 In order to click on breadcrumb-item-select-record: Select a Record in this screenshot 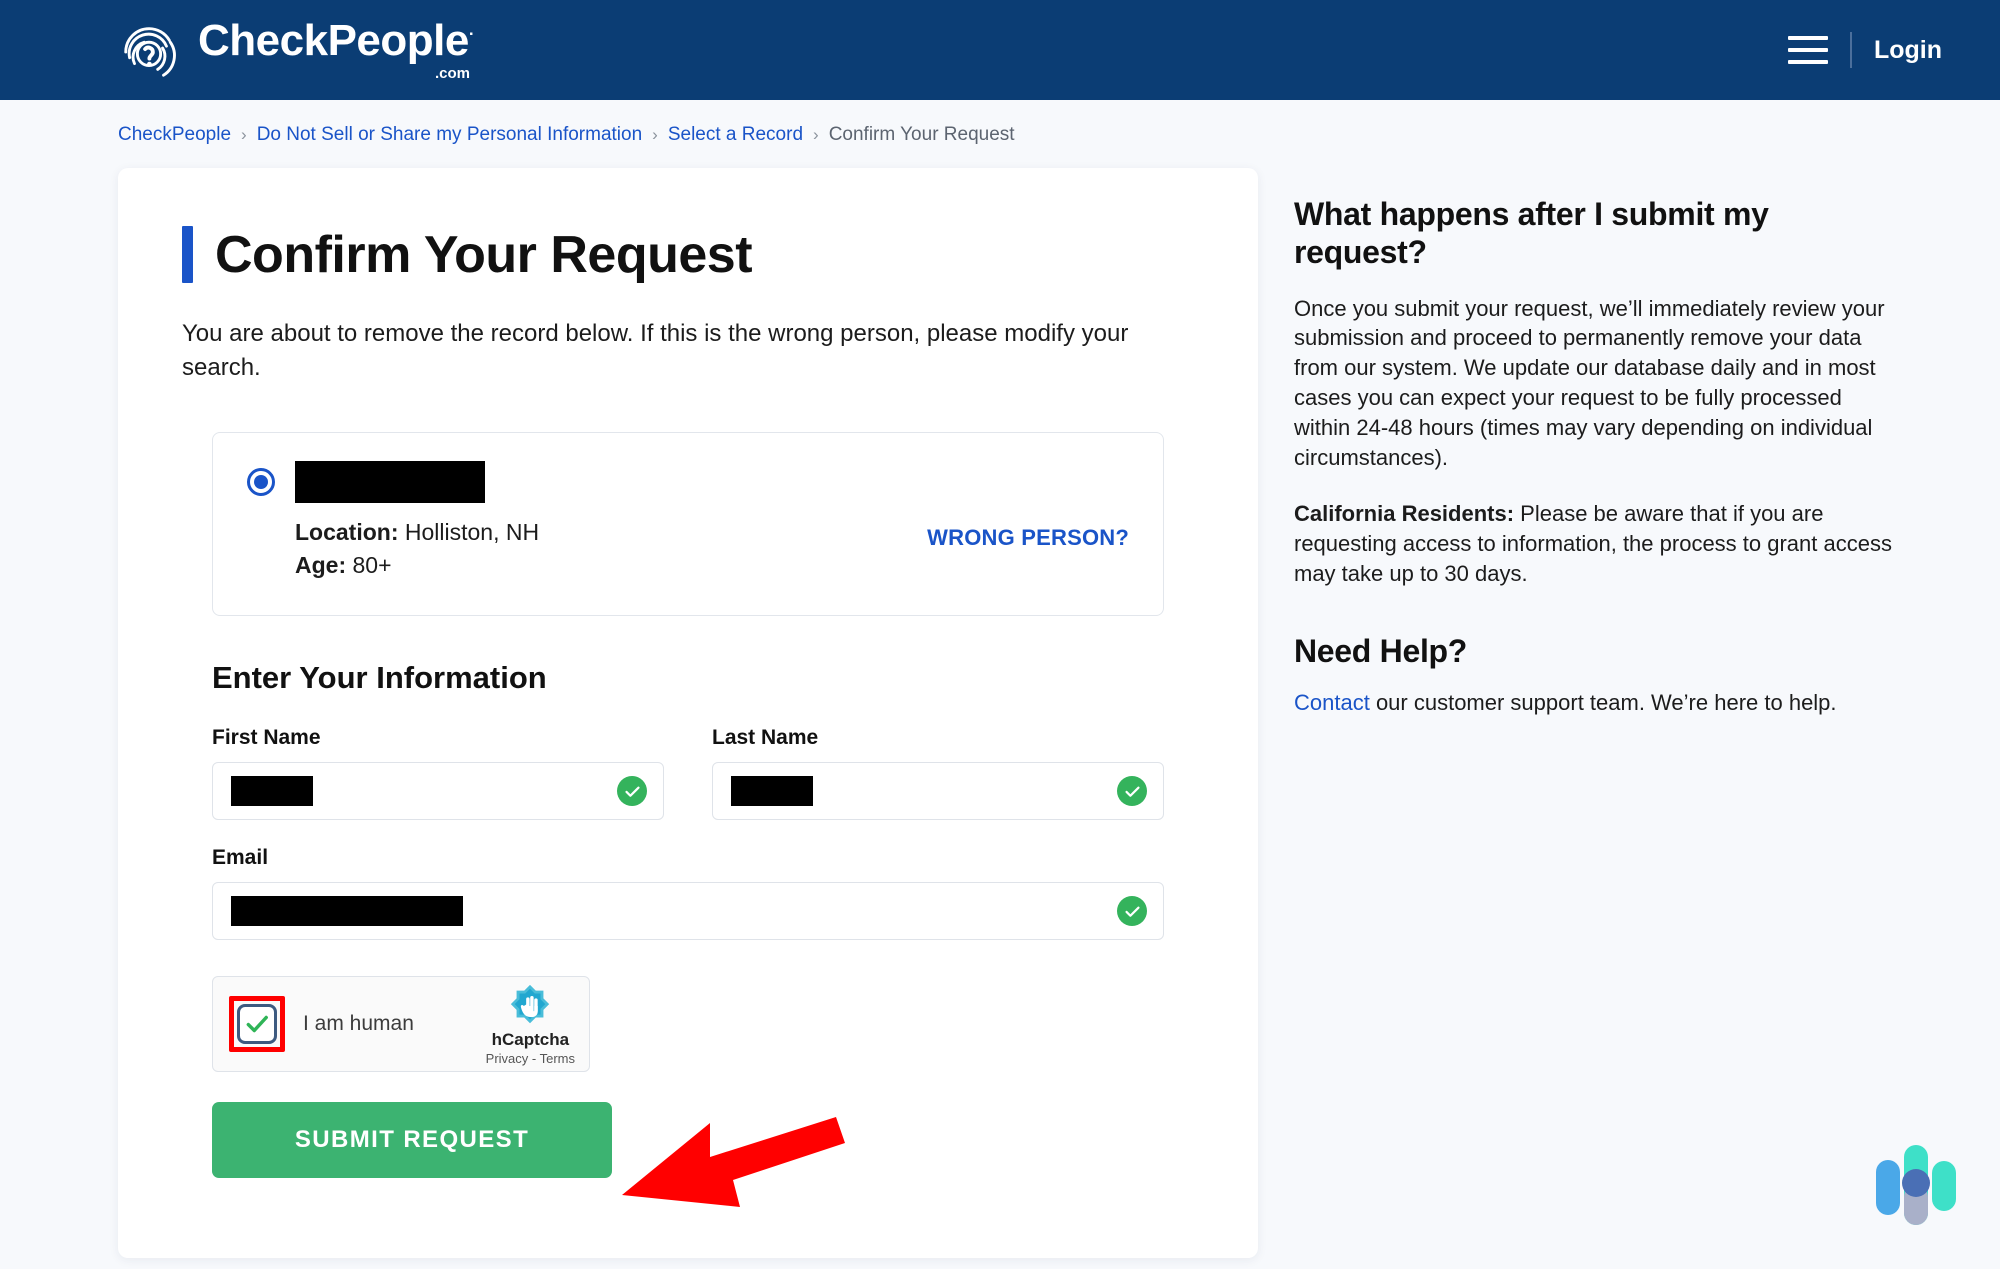, I will do `click(735, 135)`.